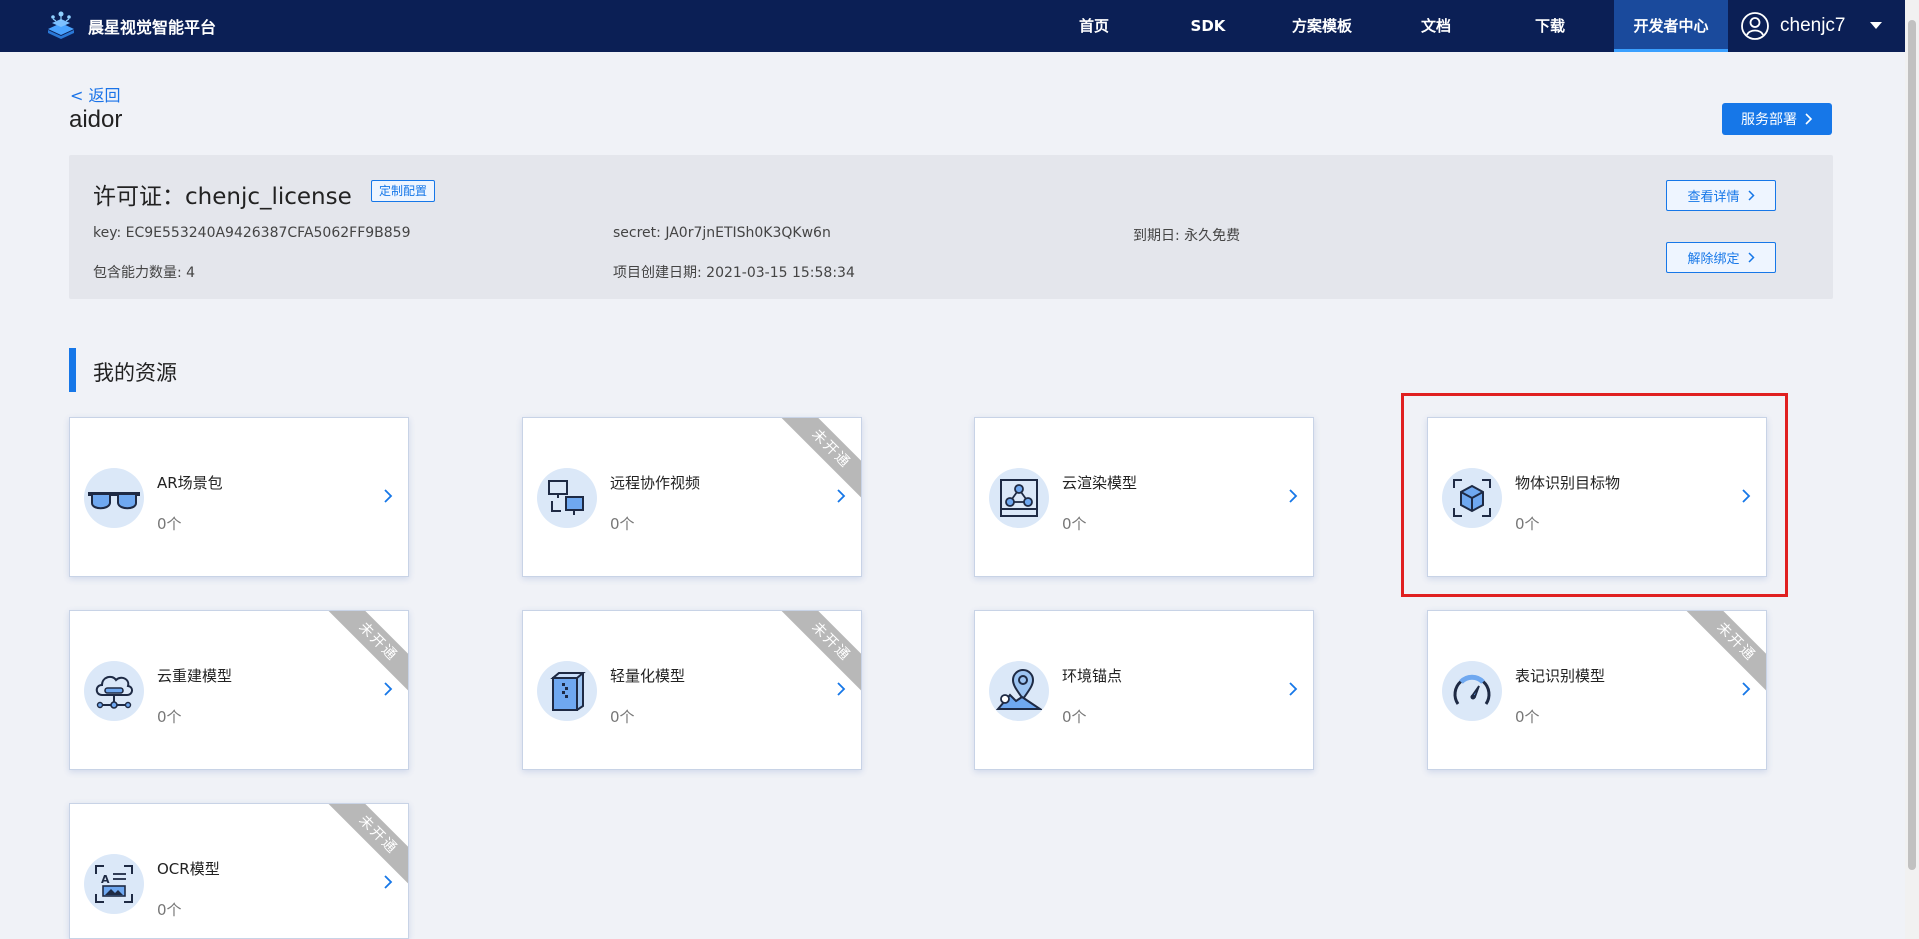 The image size is (1919, 939). I want to click on card-title: 环境锚点, so click(1092, 676).